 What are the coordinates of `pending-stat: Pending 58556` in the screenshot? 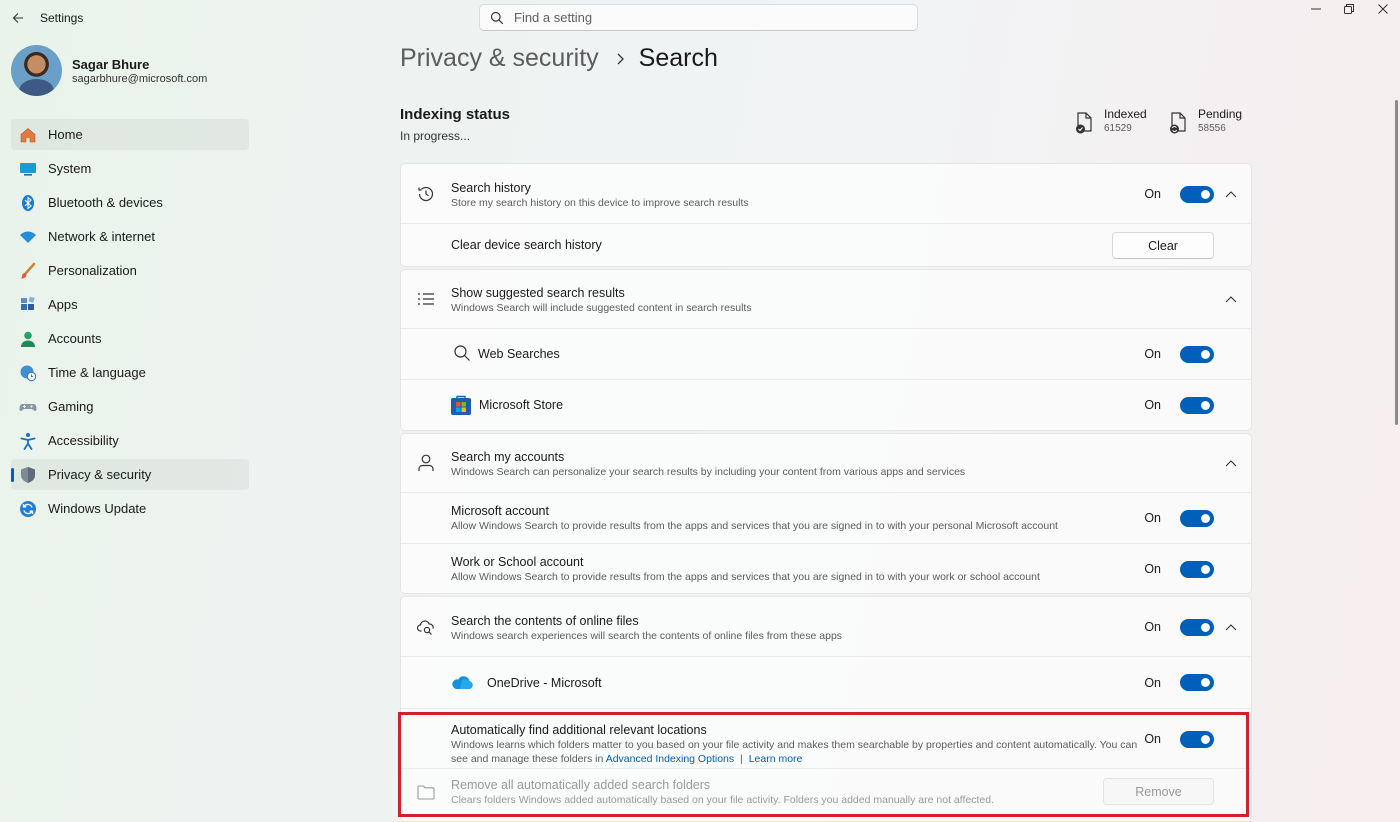 It's located at (1205, 121).